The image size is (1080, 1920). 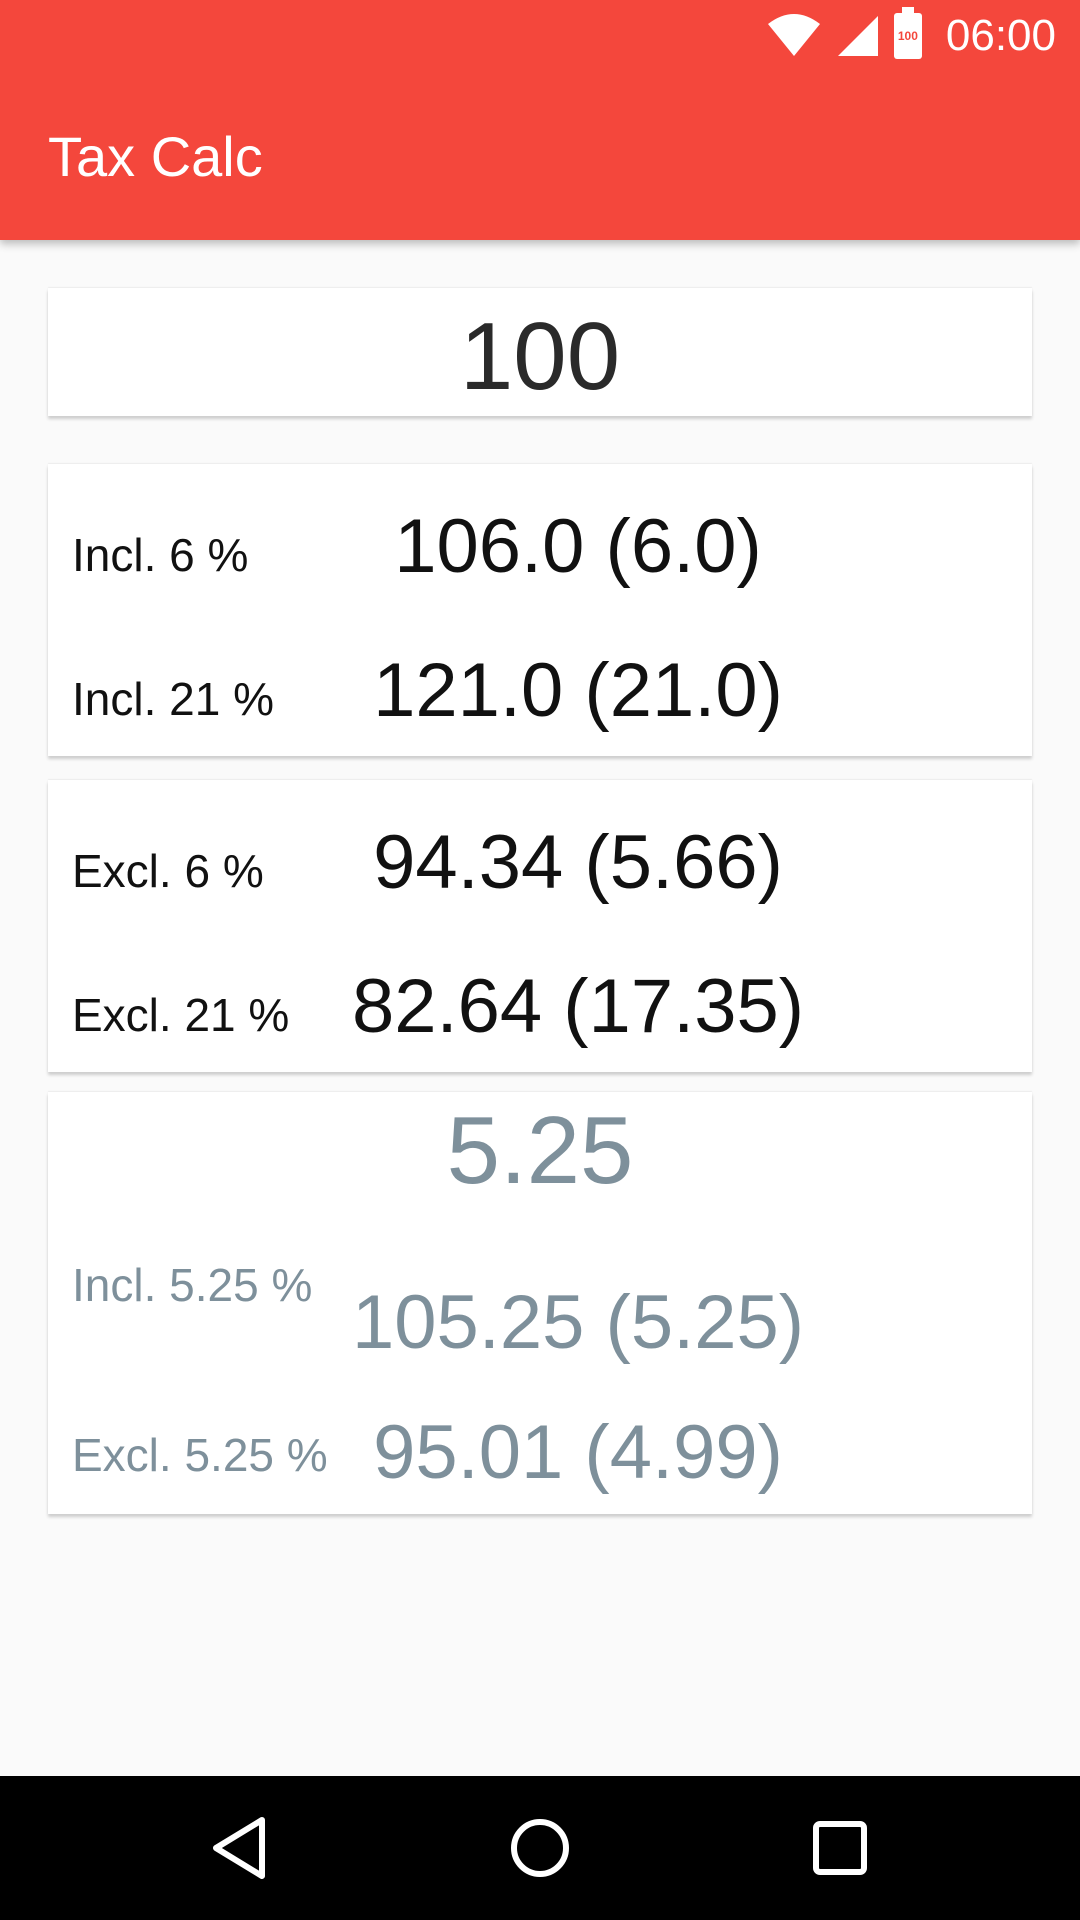 I want to click on excluding-value: 82.64 (17.35), so click(x=578, y=1006).